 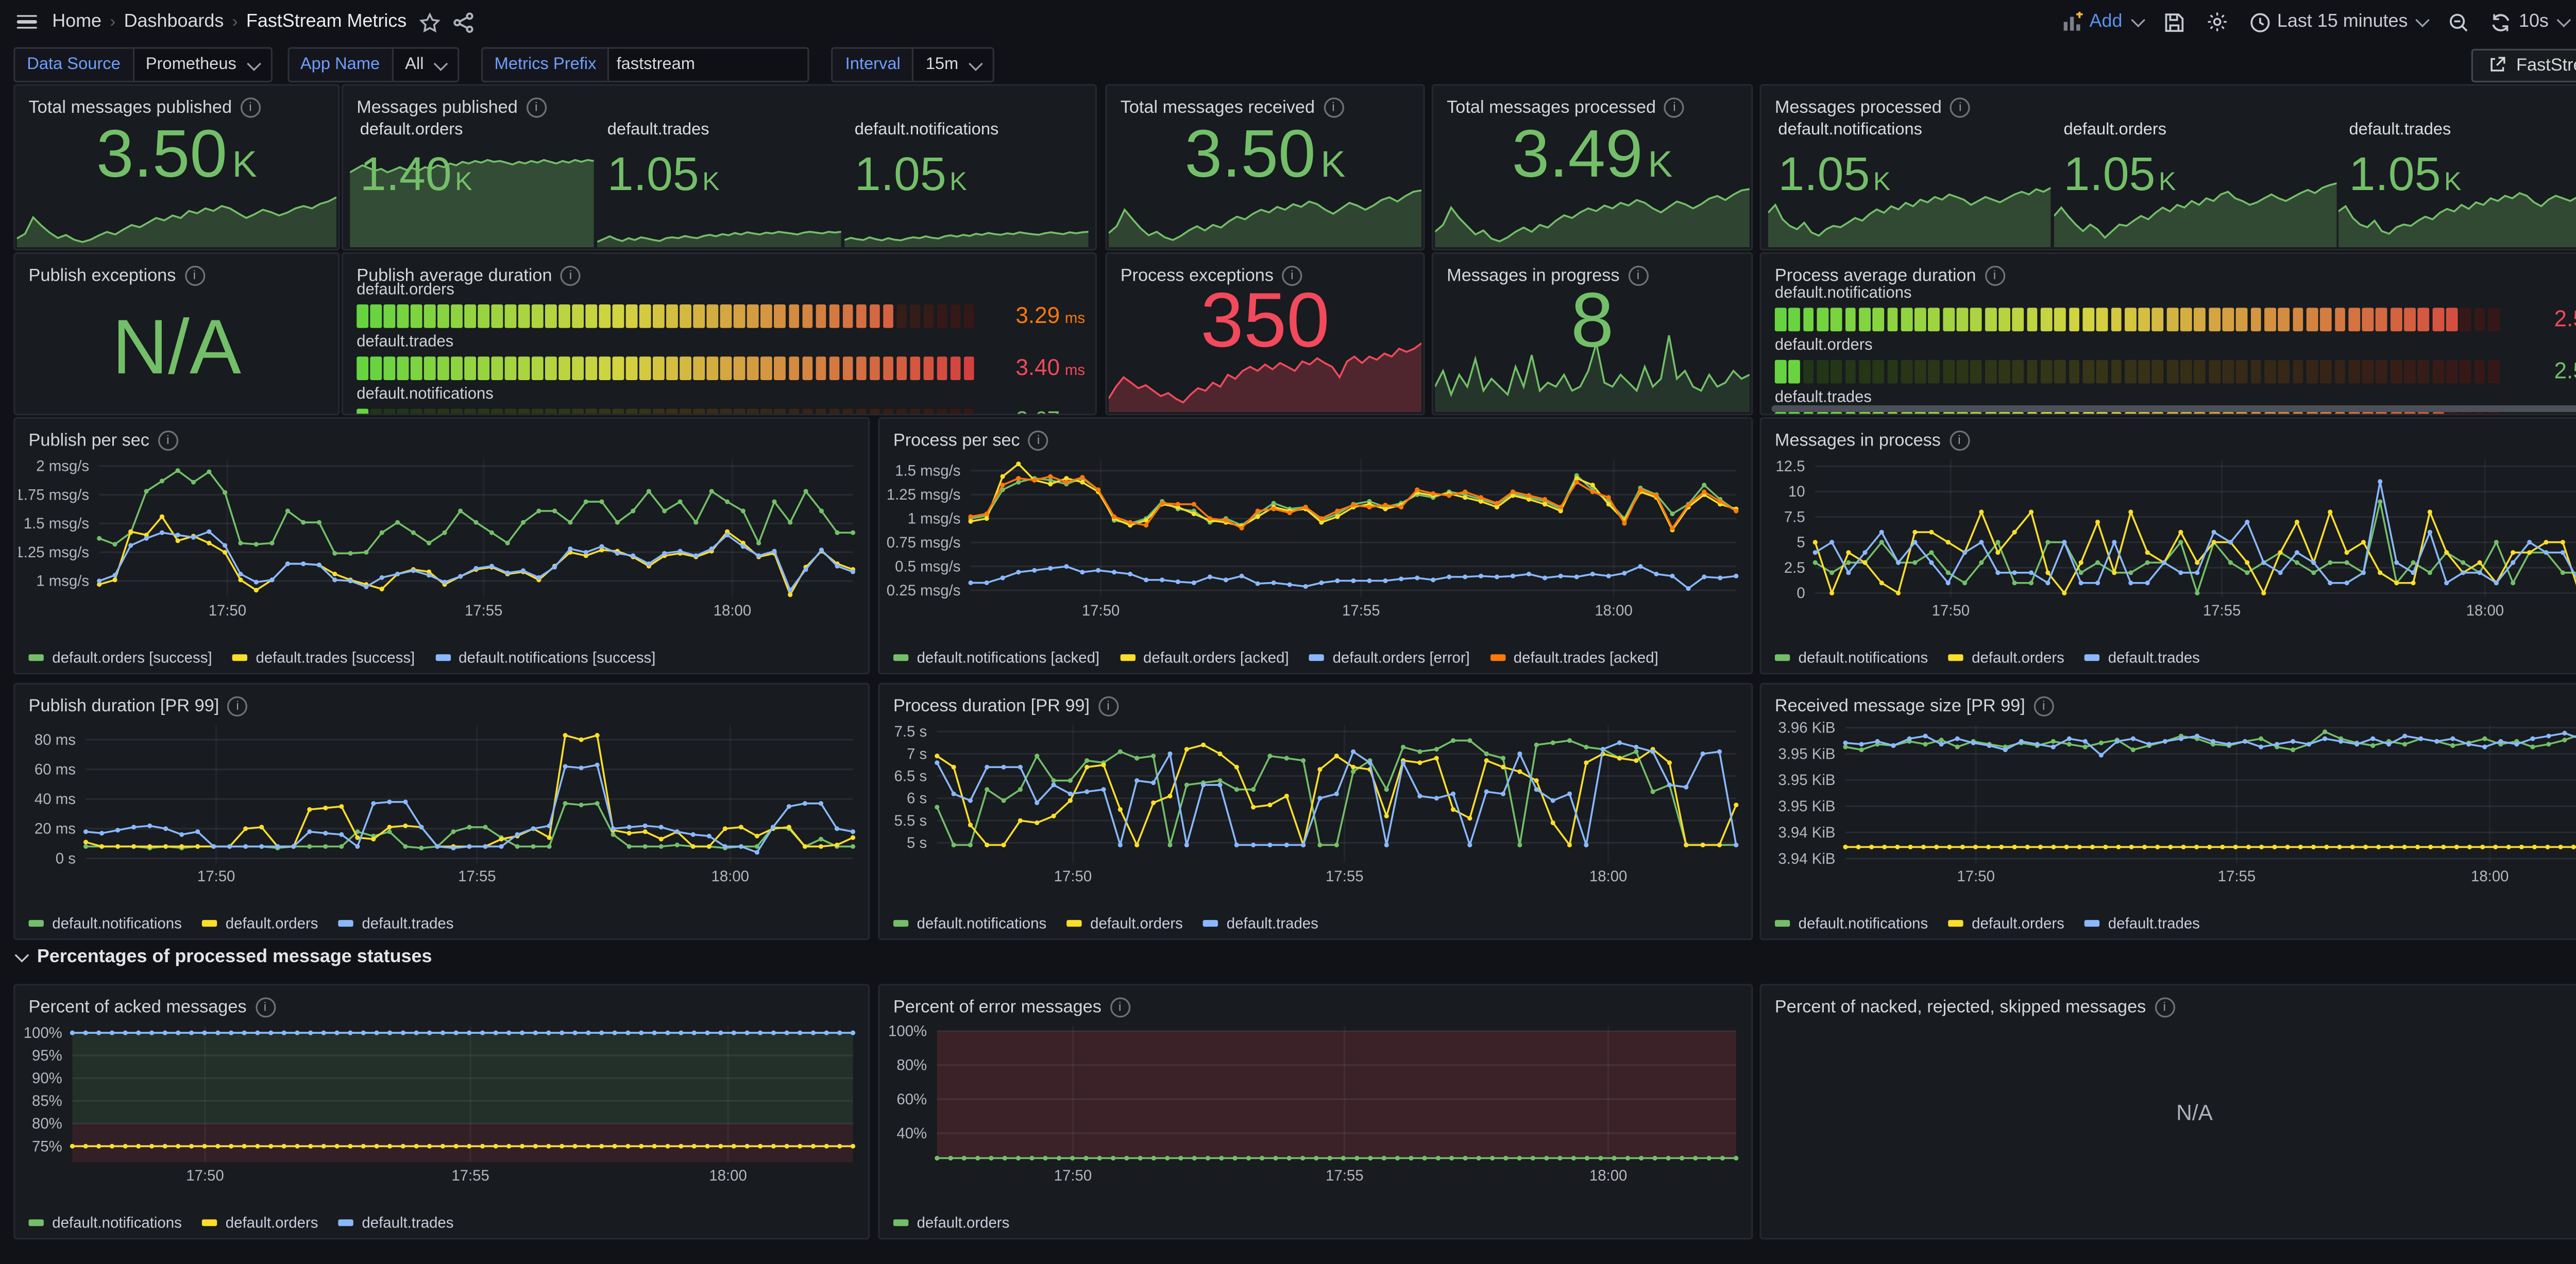 What do you see at coordinates (2168, 104) in the screenshot?
I see `panel-title: Messages processed i` at bounding box center [2168, 104].